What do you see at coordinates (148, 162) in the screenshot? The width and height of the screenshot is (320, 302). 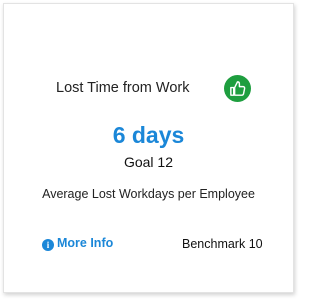 I see `kpi-goal: Goal 12` at bounding box center [148, 162].